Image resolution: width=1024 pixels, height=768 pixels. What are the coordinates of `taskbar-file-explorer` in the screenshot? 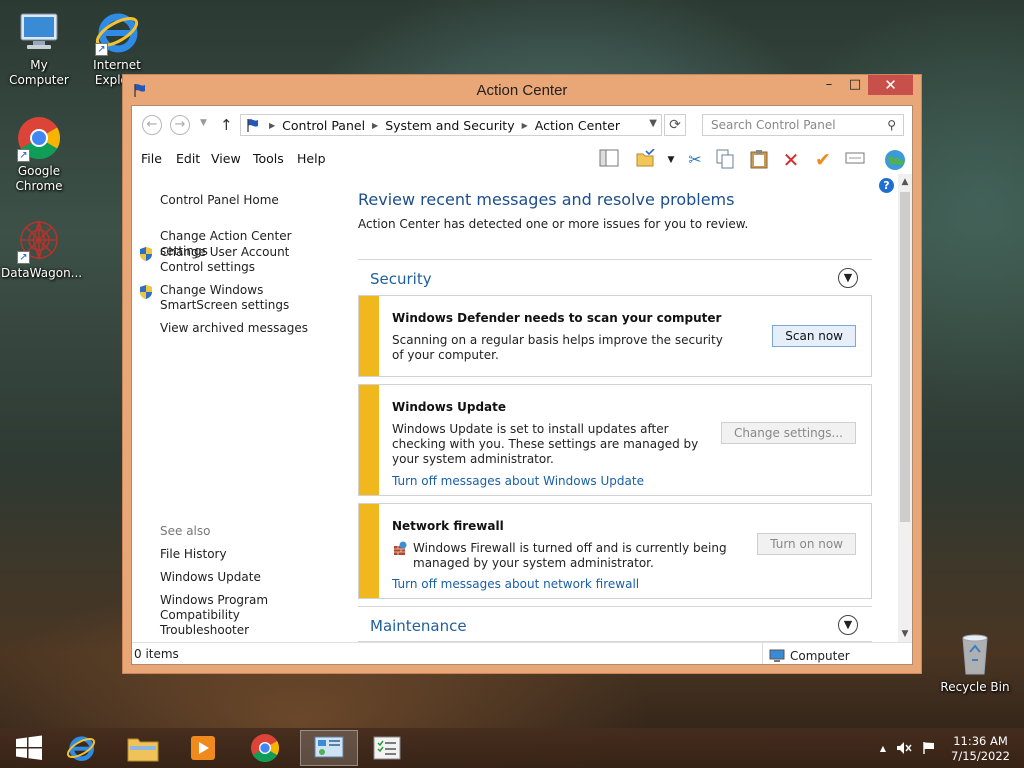 It's located at (143, 748).